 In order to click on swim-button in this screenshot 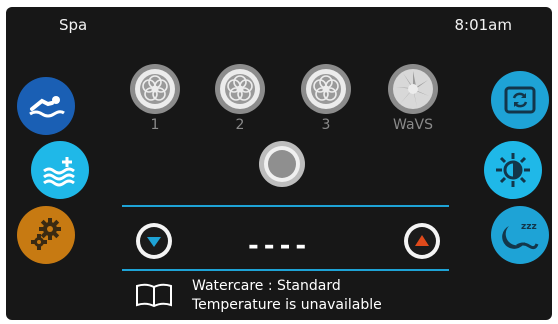, I will do `click(46, 106)`.